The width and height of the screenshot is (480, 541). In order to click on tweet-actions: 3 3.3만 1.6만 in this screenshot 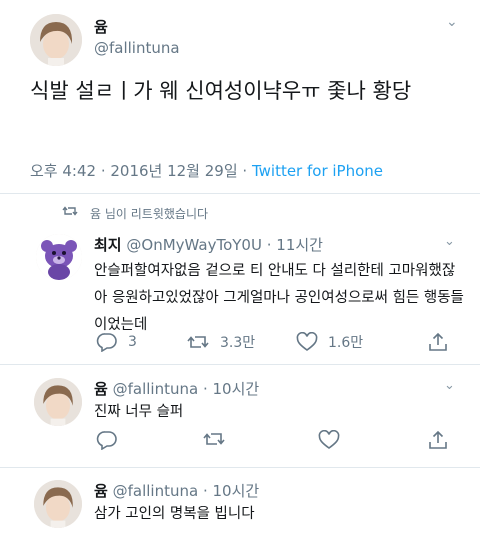, I will do `click(274, 344)`.